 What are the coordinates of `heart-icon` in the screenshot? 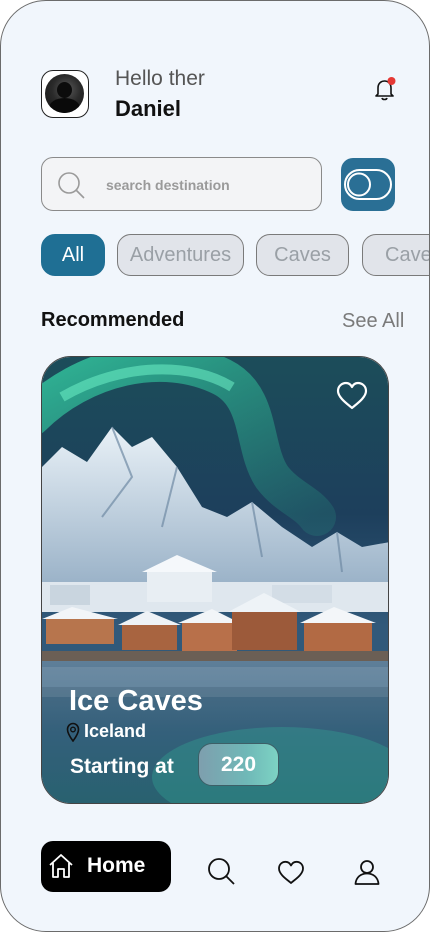 It's located at (291, 872).